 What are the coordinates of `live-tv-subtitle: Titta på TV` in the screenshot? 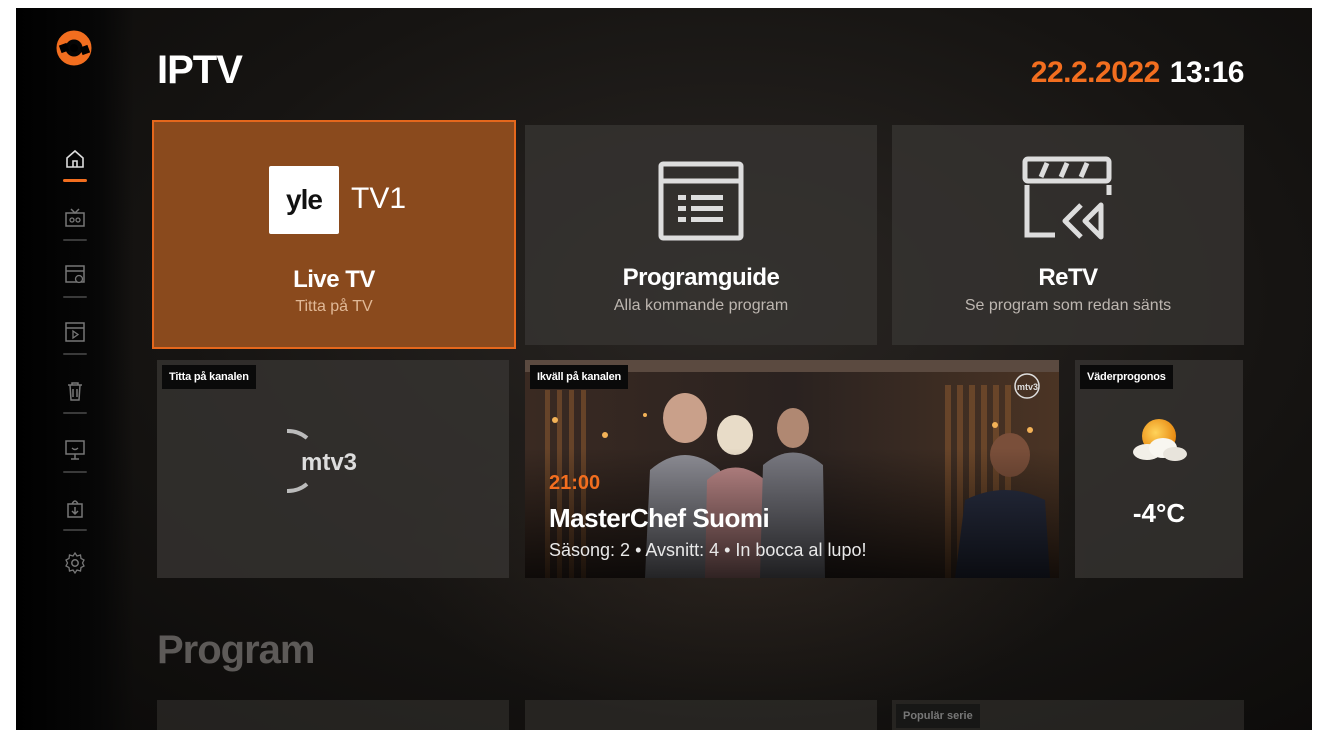 It's located at (334, 306).